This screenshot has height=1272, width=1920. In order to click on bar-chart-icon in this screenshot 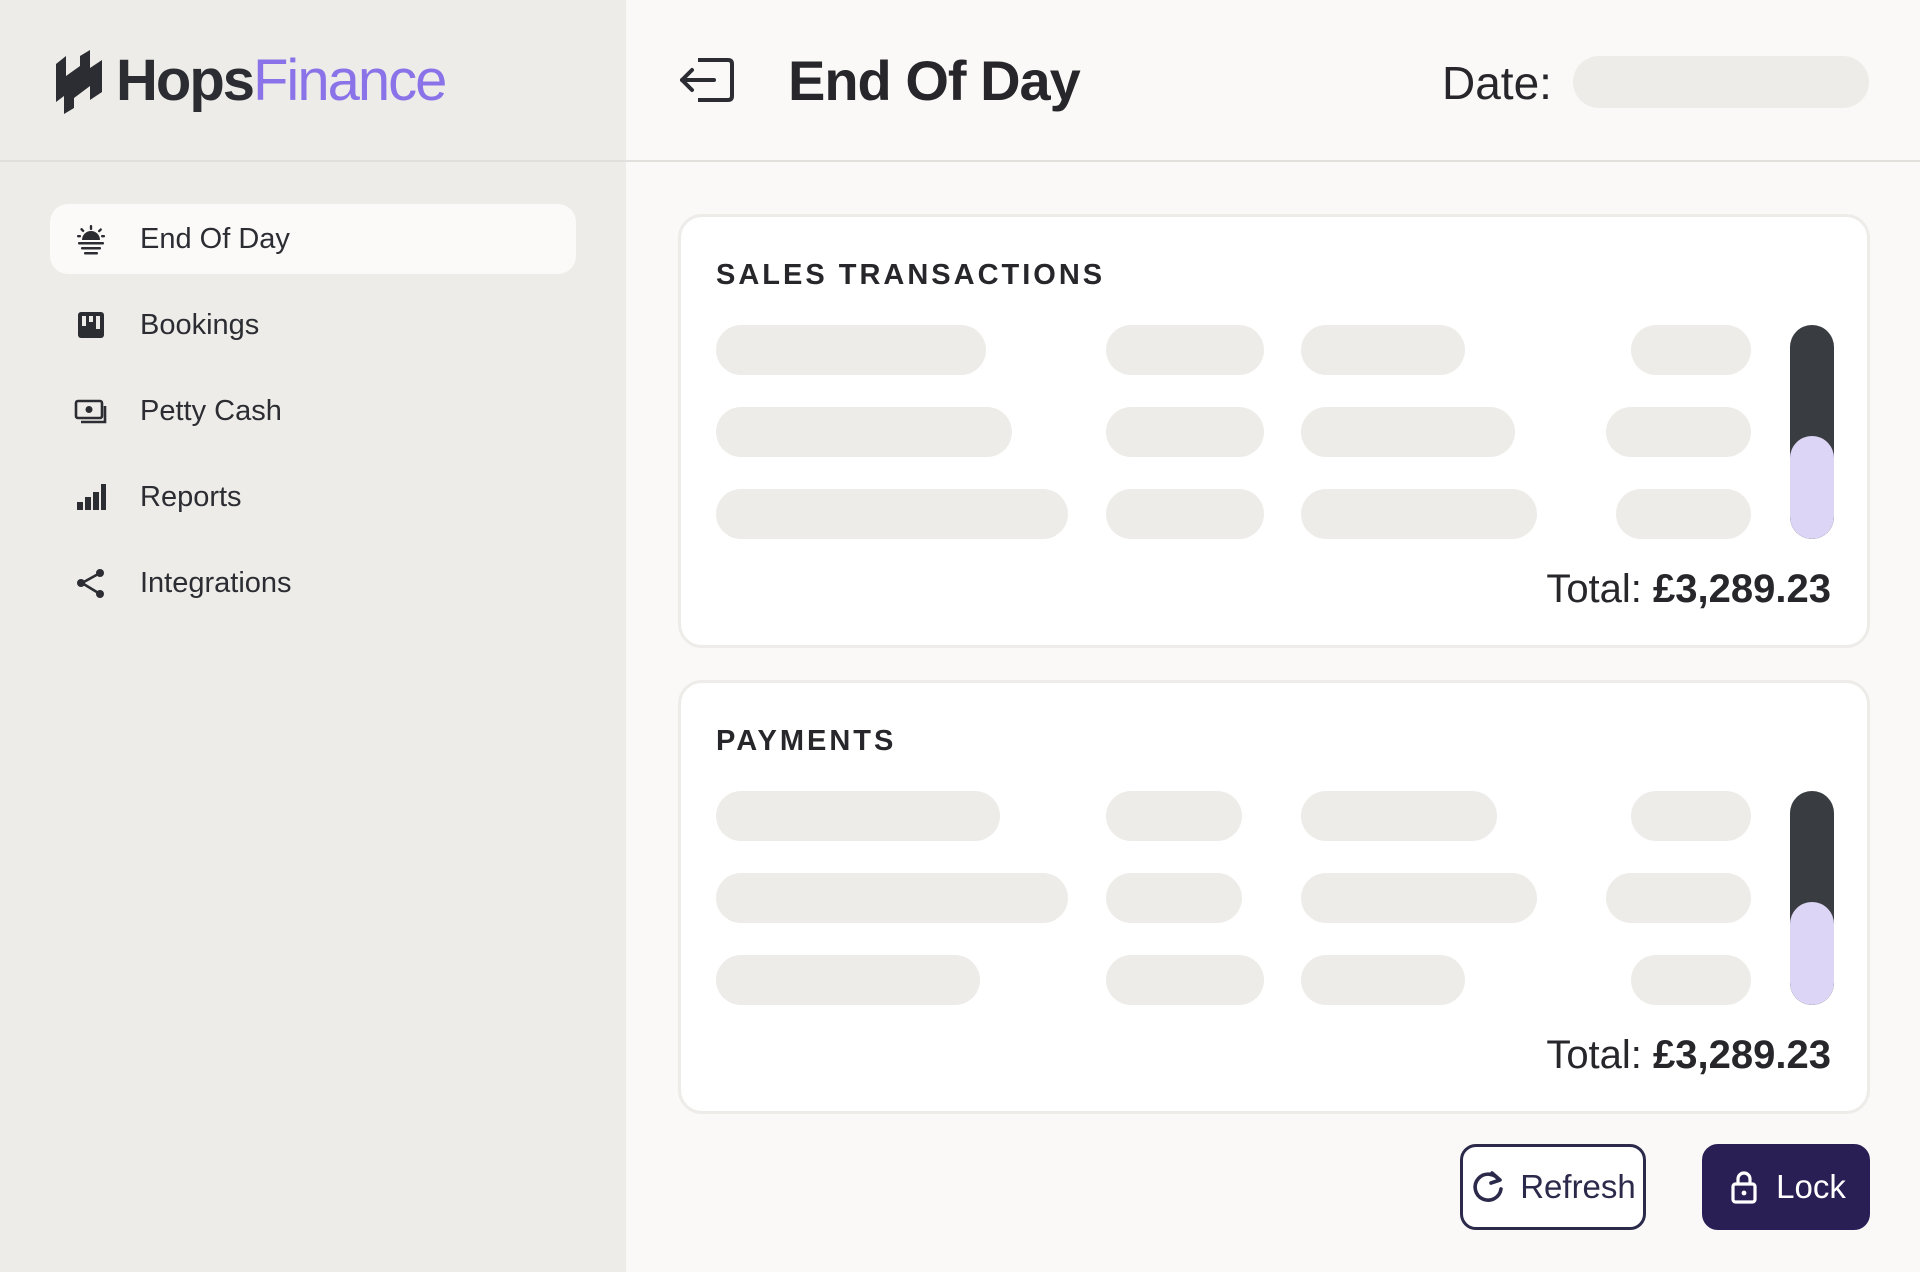, I will do `click(91, 497)`.